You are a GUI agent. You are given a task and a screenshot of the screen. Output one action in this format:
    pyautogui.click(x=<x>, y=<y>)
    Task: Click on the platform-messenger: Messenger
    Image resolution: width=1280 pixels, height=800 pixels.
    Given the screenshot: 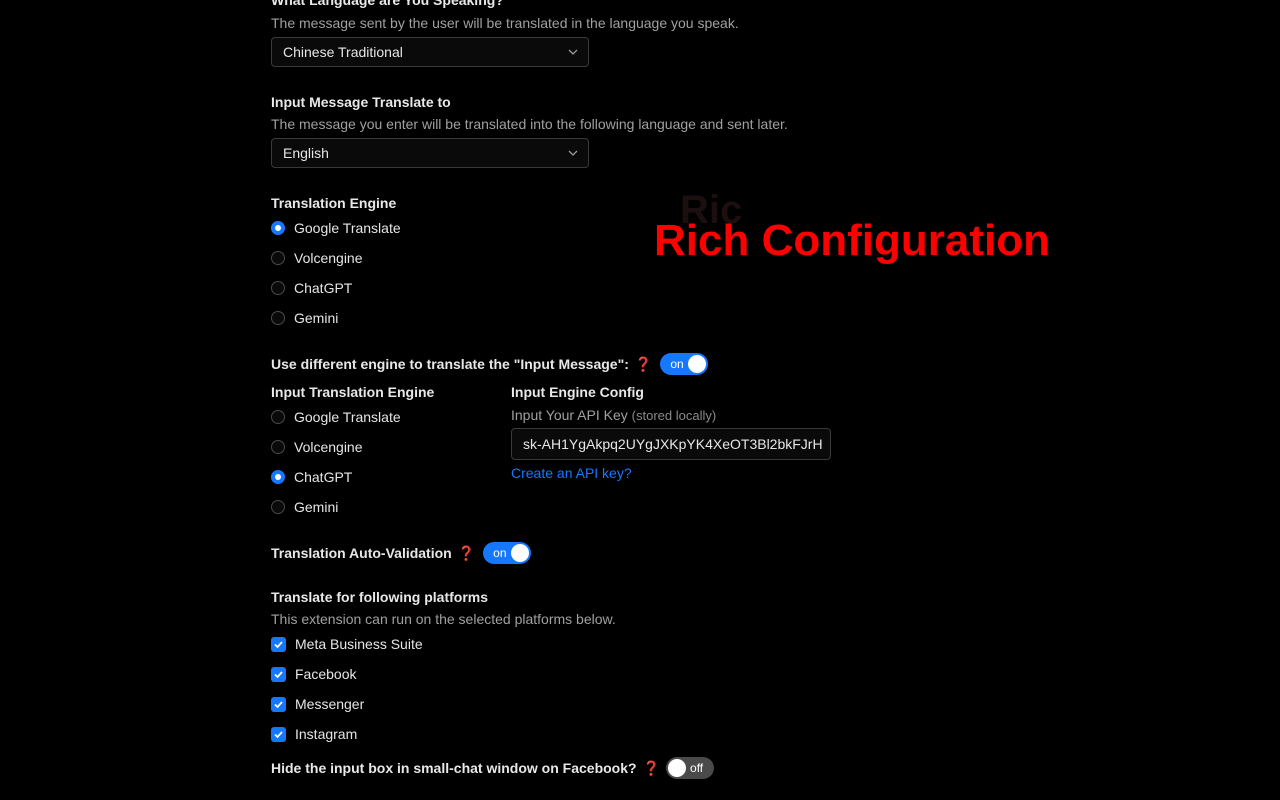 What is the action you would take?
    pyautogui.click(x=347, y=704)
    